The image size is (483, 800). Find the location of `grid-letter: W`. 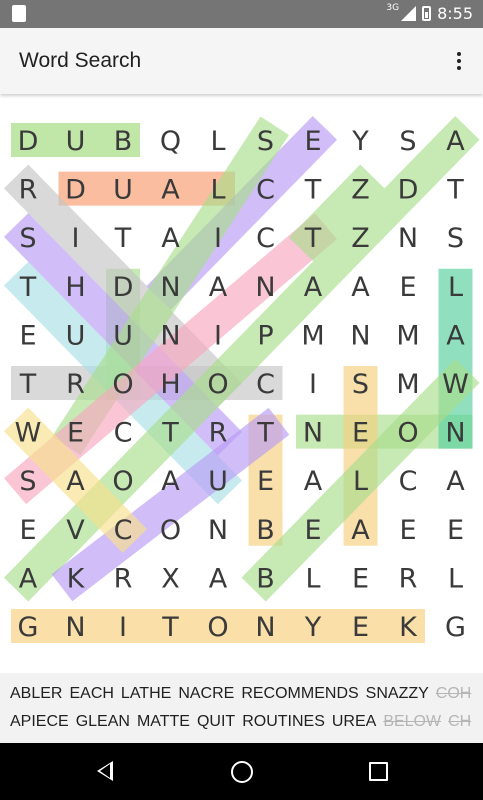

grid-letter: W is located at coordinates (28, 433).